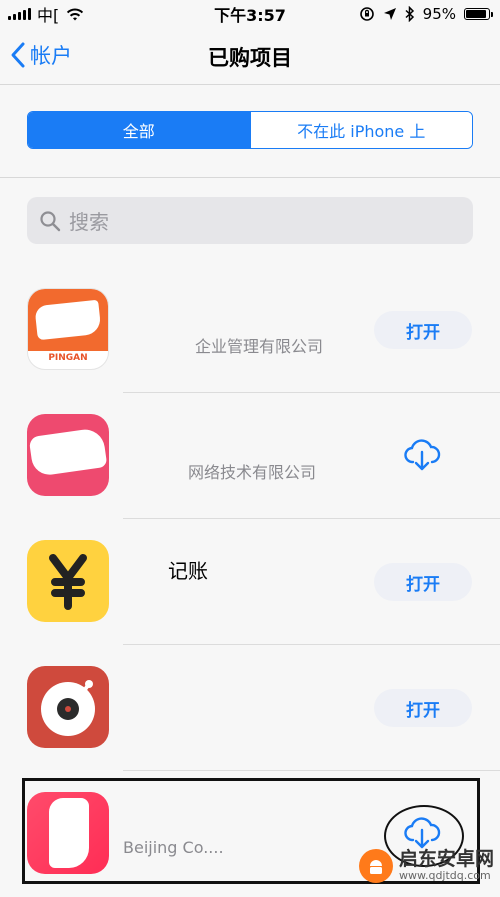 Image resolution: width=500 pixels, height=897 pixels. Describe the element at coordinates (250, 582) in the screenshot. I see `list-item: 记账 打开` at that location.